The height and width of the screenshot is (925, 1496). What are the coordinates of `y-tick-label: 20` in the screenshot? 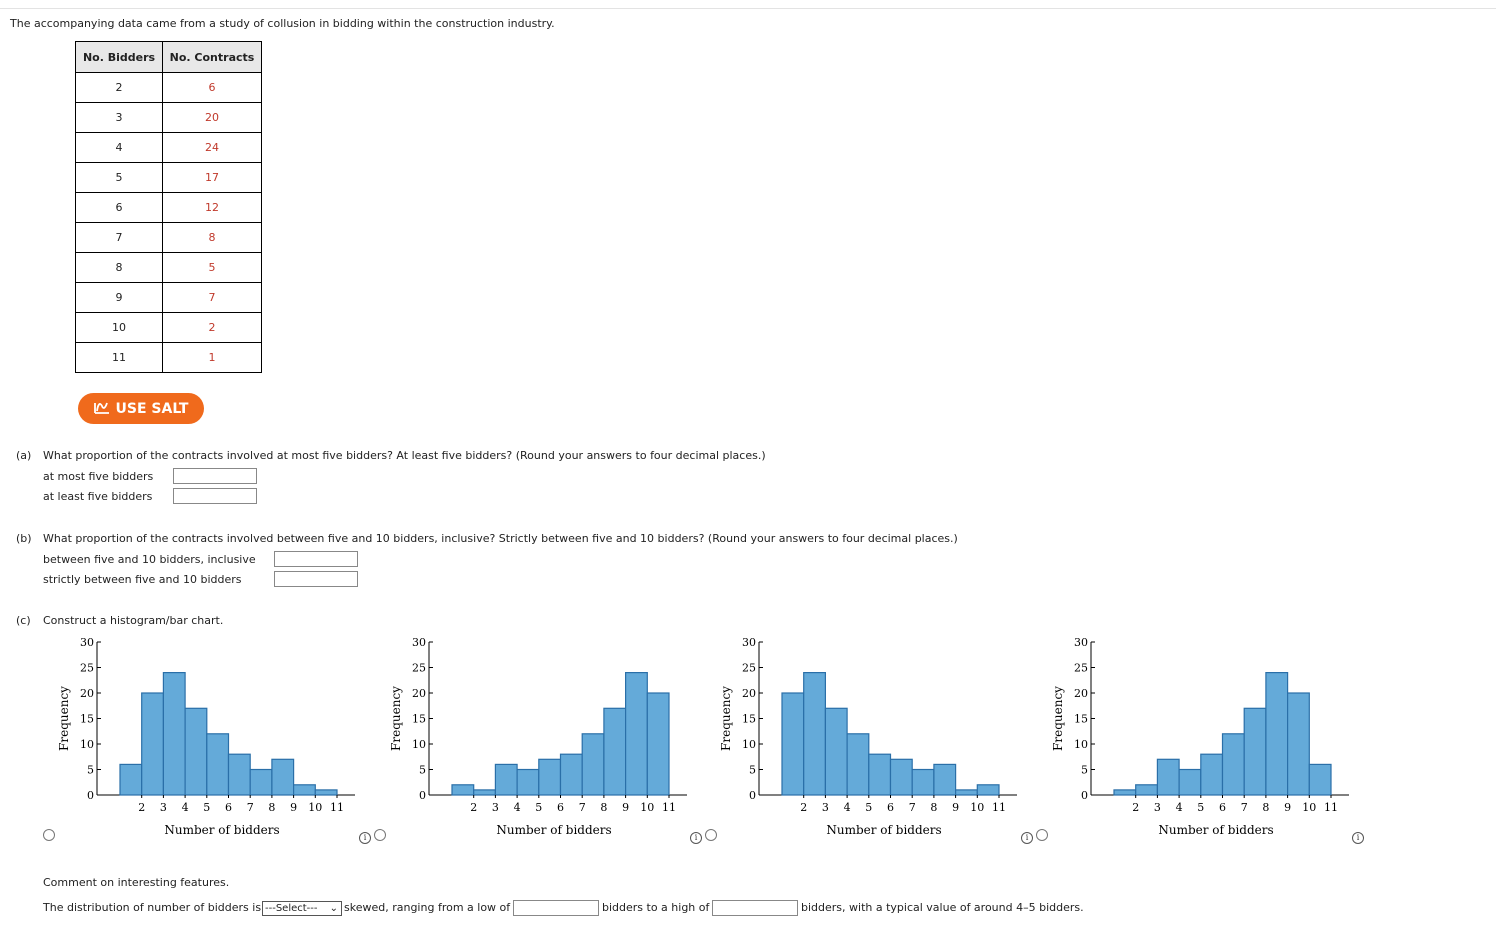 It's located at (1081, 693).